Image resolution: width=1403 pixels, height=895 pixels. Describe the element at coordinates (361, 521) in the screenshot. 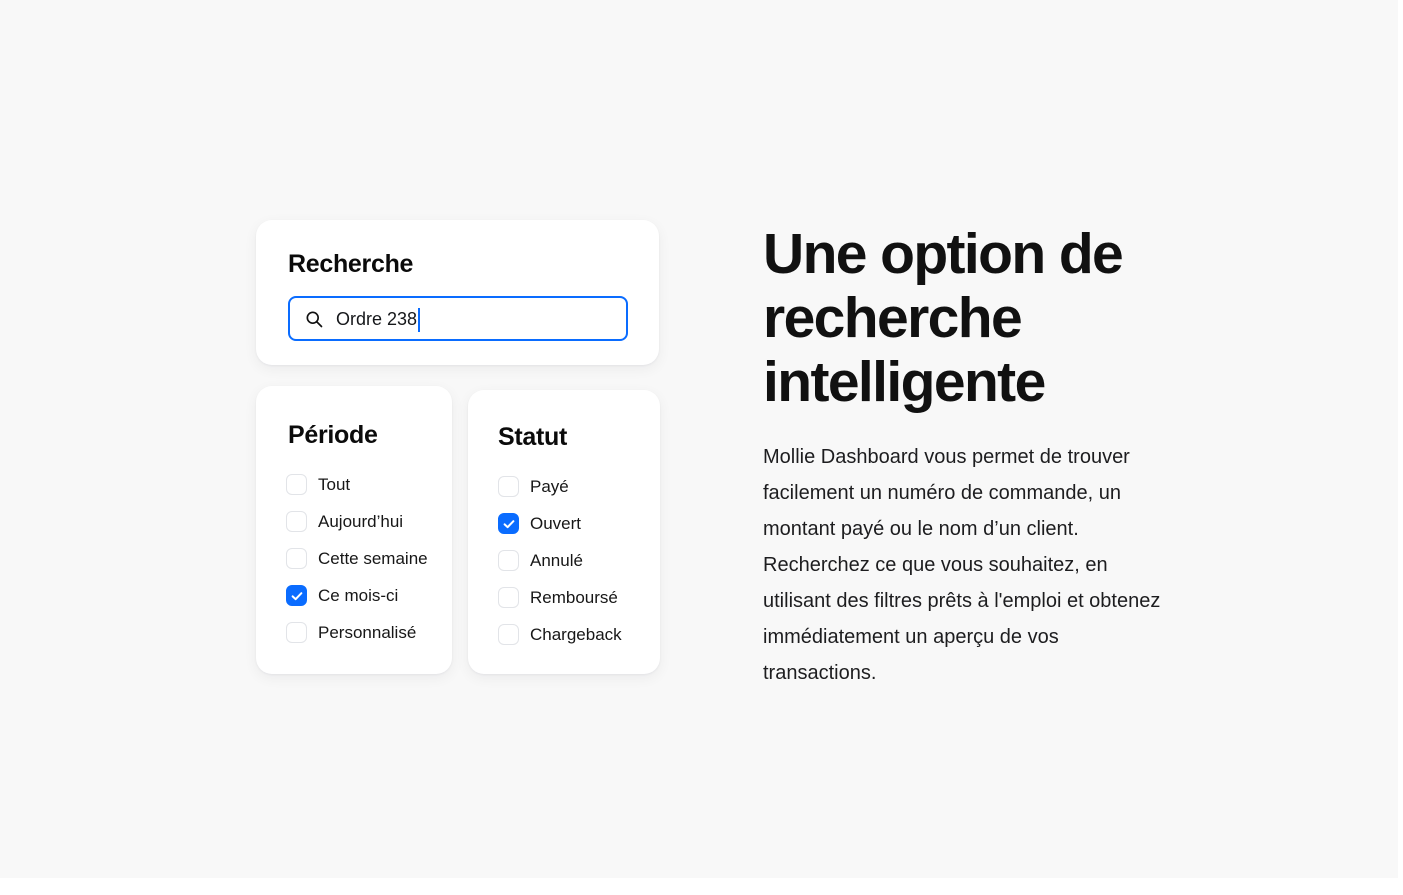

I see `periode-option-label: Aujourd’hui` at that location.